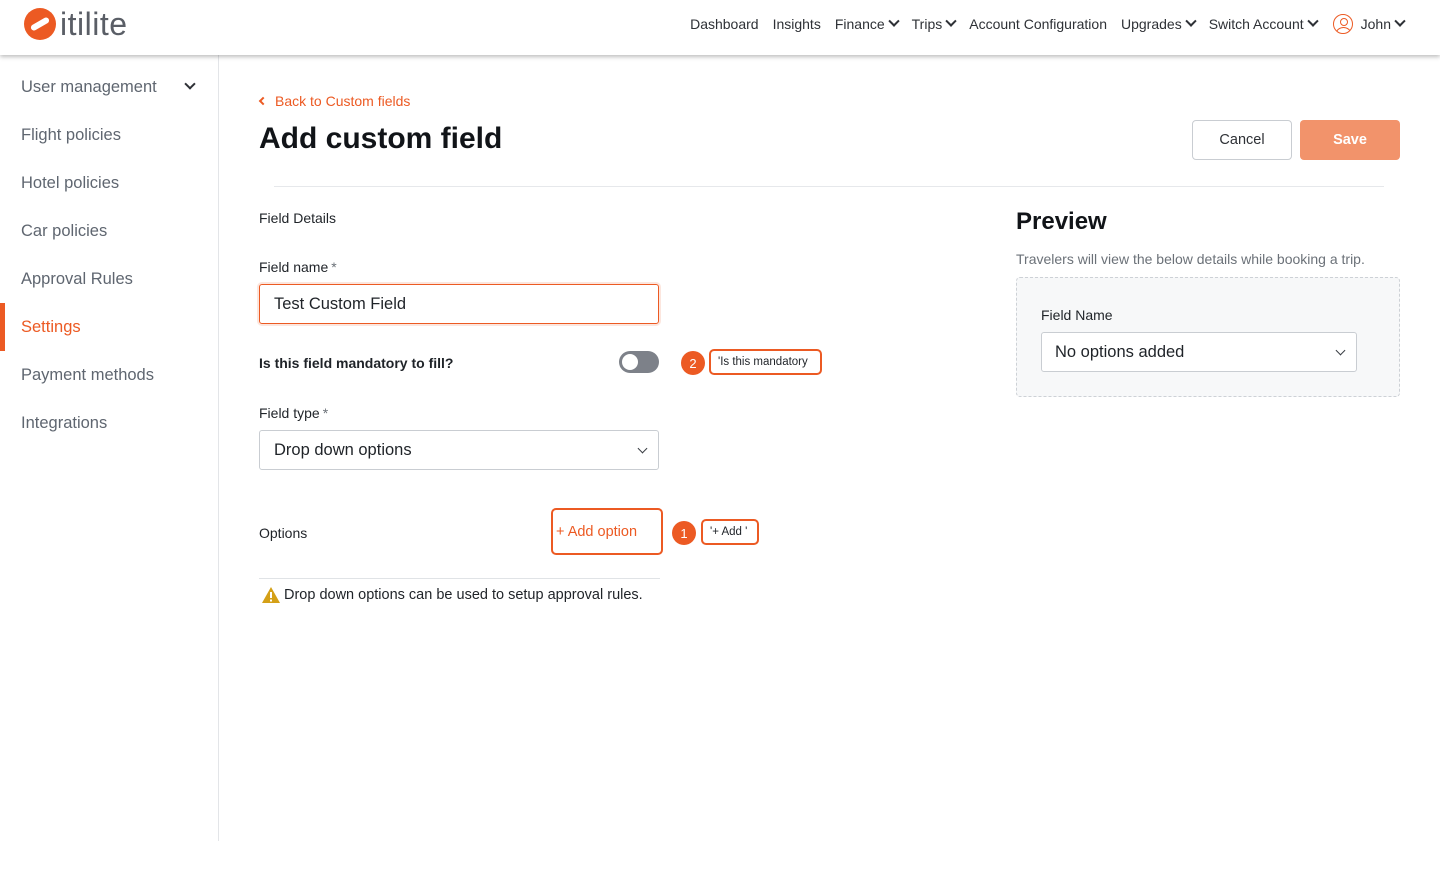 This screenshot has width=1440, height=891. I want to click on nav-label: Insights, so click(796, 24).